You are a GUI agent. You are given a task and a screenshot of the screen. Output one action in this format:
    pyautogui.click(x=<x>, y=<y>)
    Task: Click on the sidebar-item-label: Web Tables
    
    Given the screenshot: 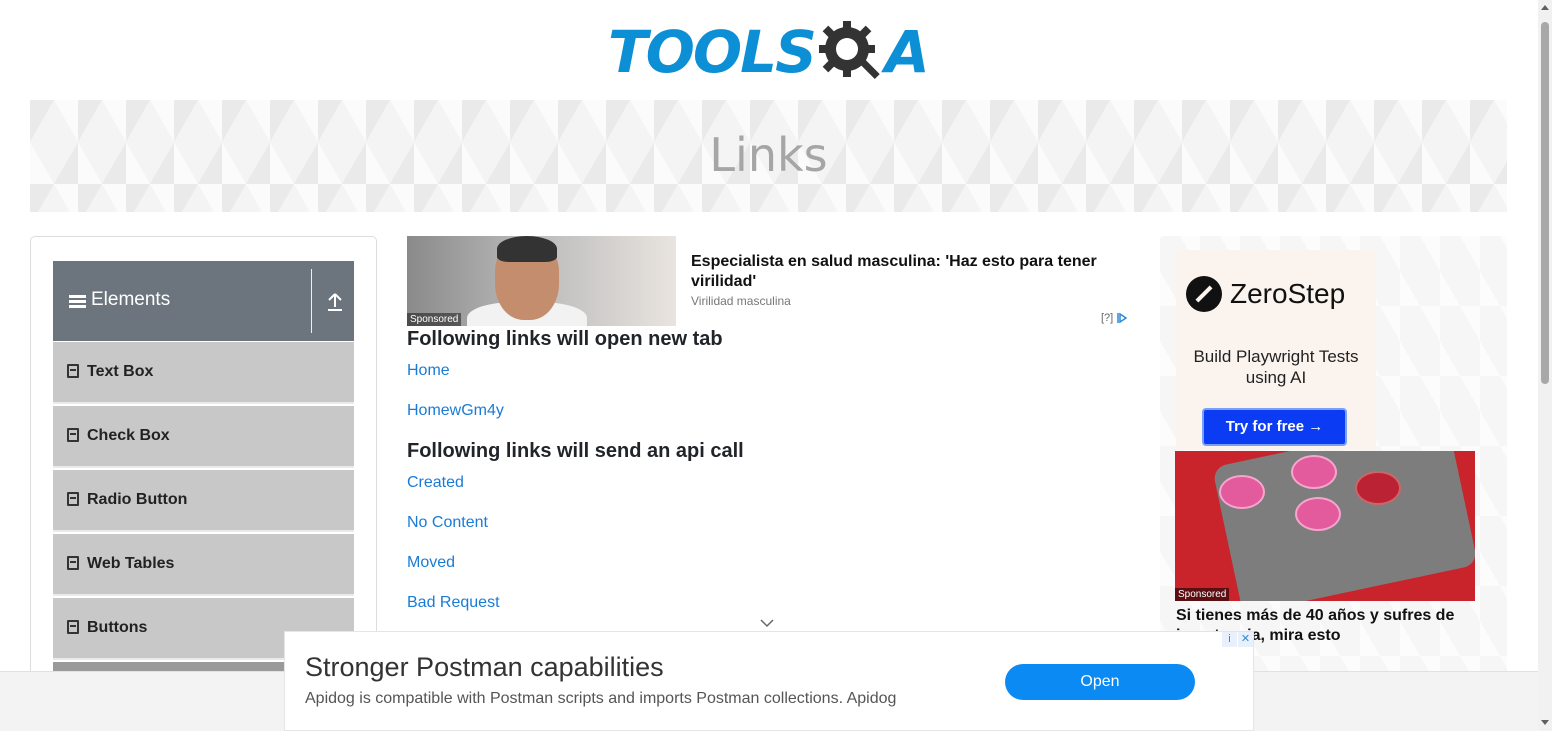 What is the action you would take?
    pyautogui.click(x=131, y=563)
    